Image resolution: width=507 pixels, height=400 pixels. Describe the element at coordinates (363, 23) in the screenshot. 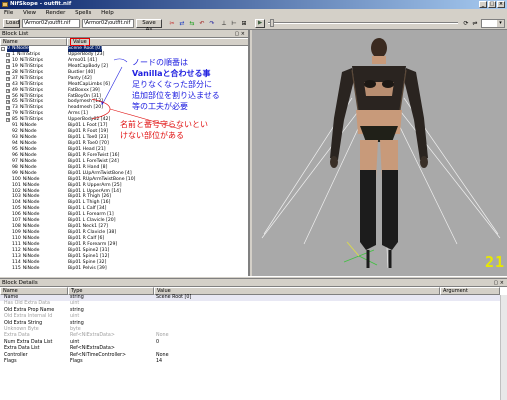

I see `timeline-slider` at that location.